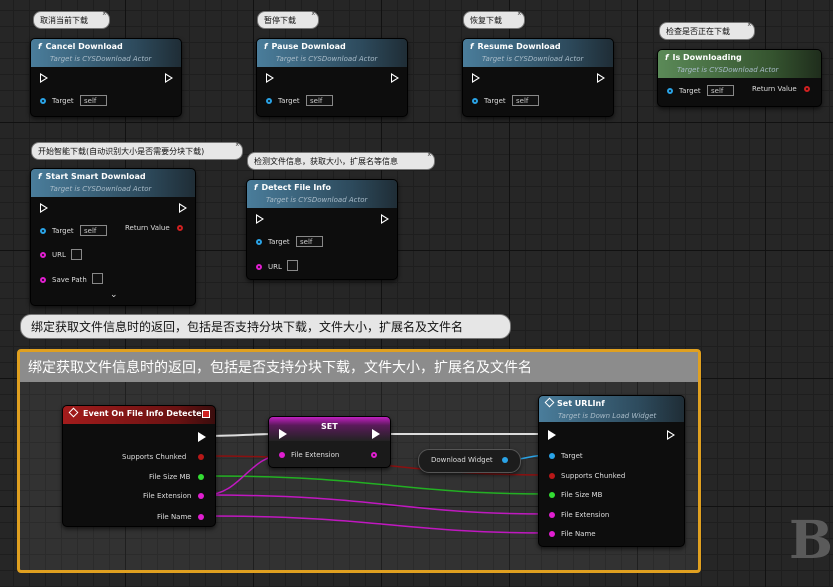 This screenshot has width=833, height=587. I want to click on target-pin, so click(552, 456).